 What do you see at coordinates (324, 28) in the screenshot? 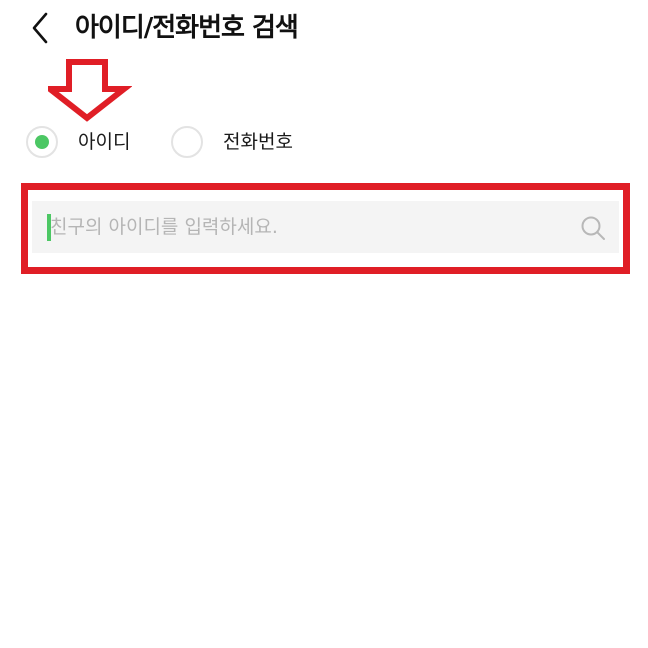
I see `header-bar: 아이디/전화번호 검색` at bounding box center [324, 28].